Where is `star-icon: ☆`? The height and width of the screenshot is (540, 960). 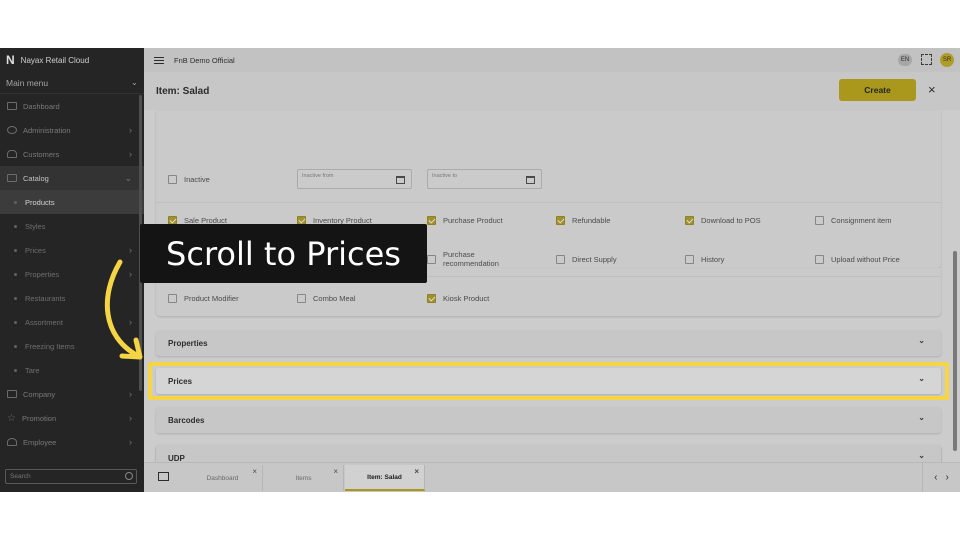 star-icon: ☆ is located at coordinates (11, 418).